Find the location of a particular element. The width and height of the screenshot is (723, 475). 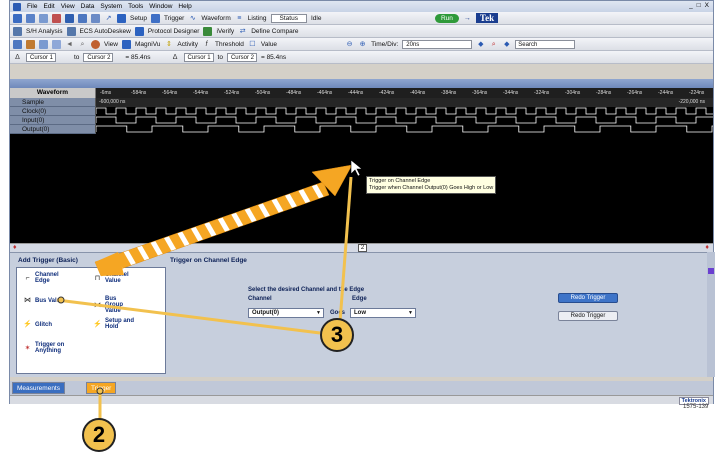

autodeskew-button: ECS AutoDeskew is located at coordinates (105, 31).